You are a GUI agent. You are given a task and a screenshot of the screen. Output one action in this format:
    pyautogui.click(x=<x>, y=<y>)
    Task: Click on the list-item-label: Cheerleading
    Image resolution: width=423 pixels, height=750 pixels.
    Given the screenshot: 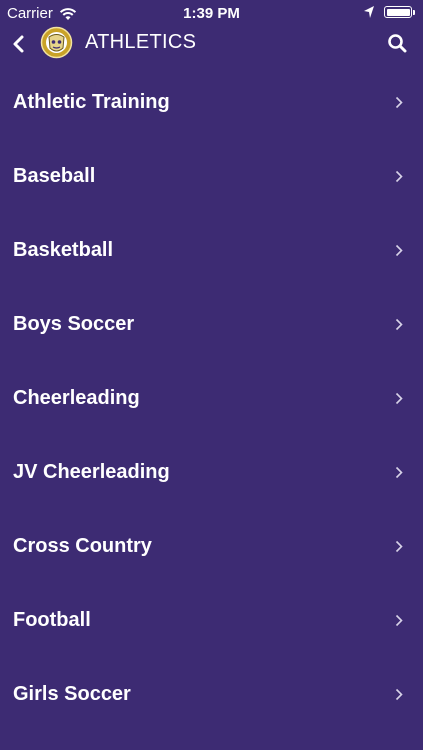 What is the action you would take?
    pyautogui.click(x=76, y=398)
    